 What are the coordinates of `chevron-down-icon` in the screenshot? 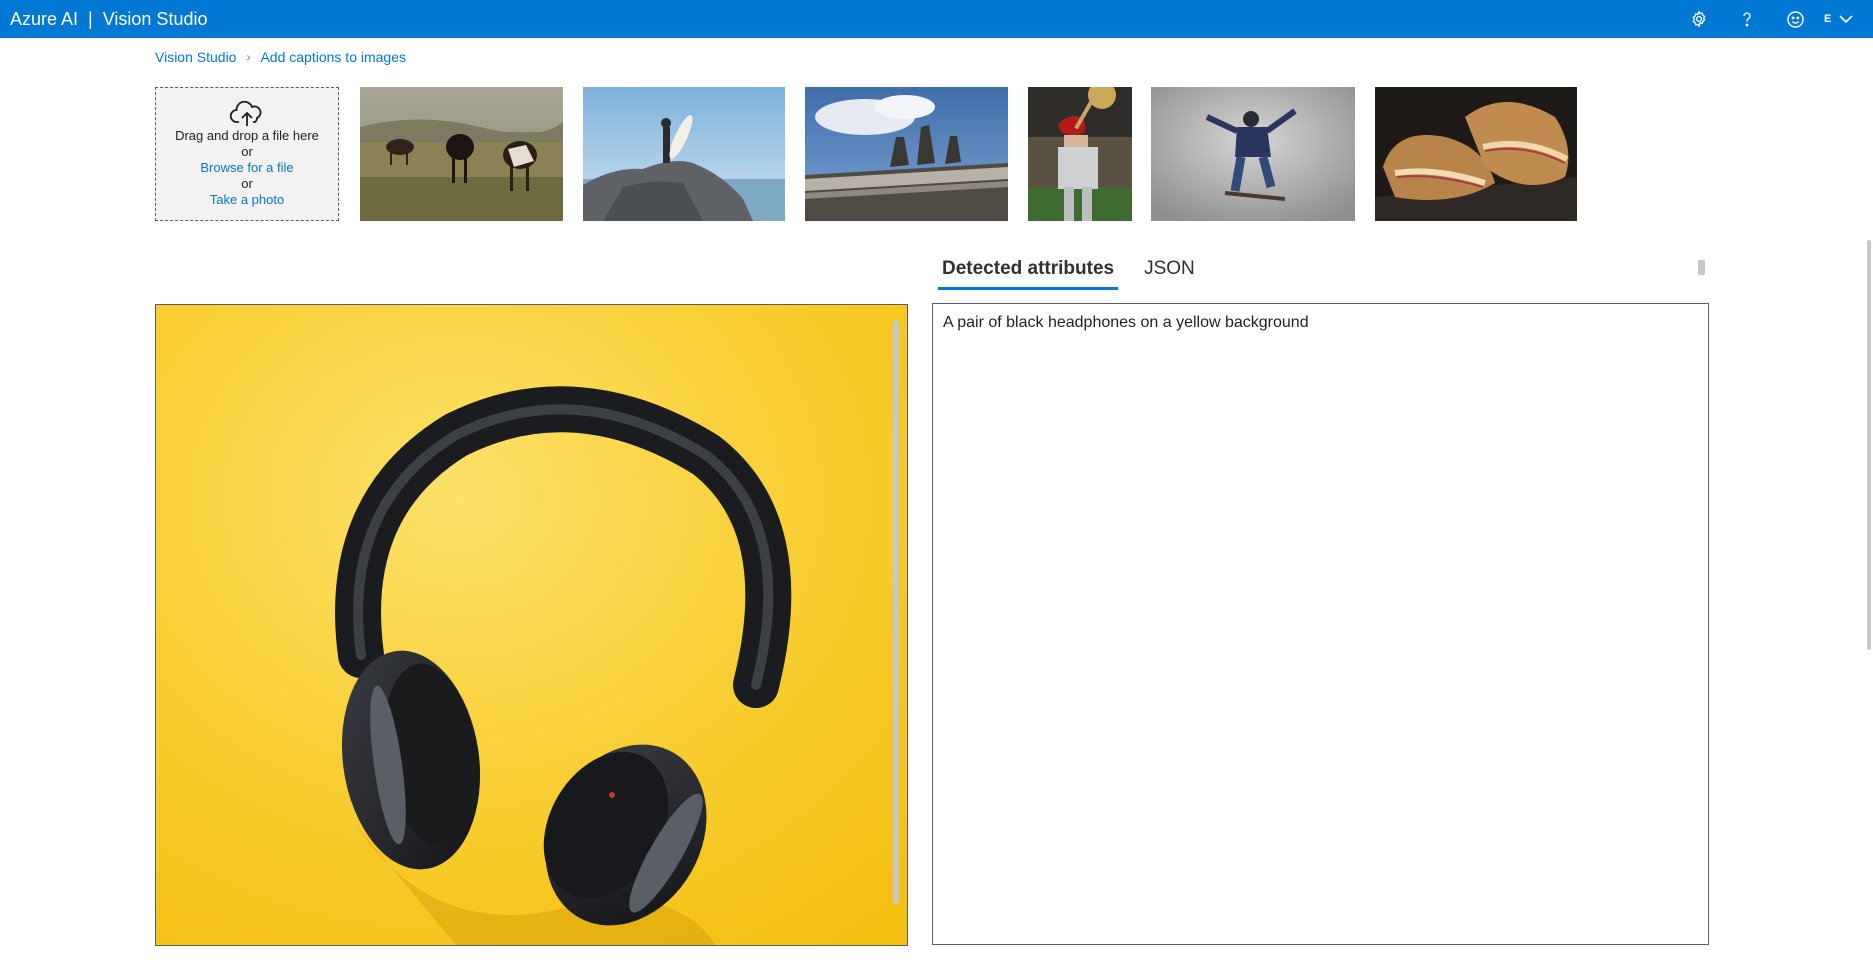 It's located at (1846, 19).